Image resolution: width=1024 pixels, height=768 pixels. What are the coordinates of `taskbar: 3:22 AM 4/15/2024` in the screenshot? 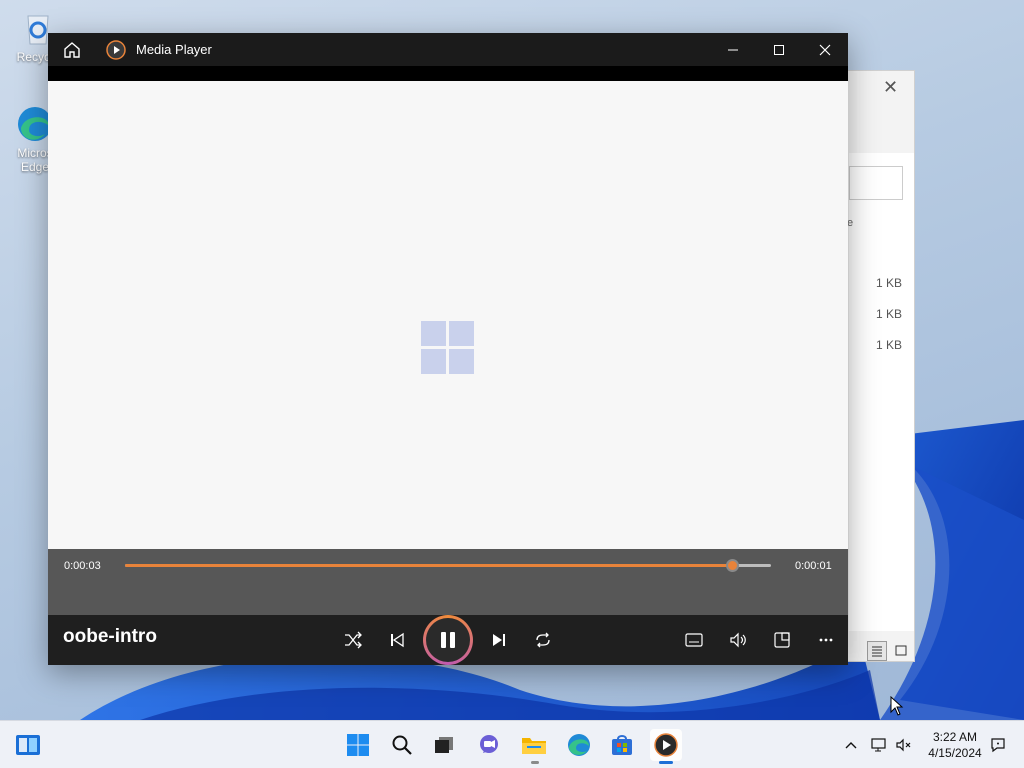 It's located at (512, 744).